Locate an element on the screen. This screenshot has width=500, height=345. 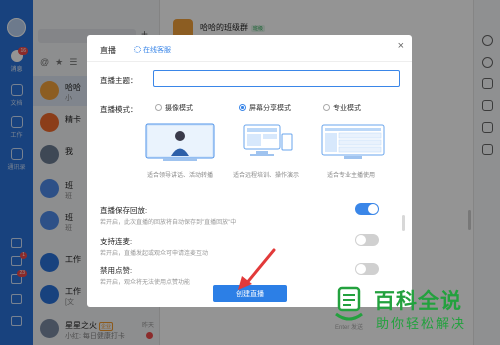
dialog-title: 直播 is located at coordinates (108, 50).